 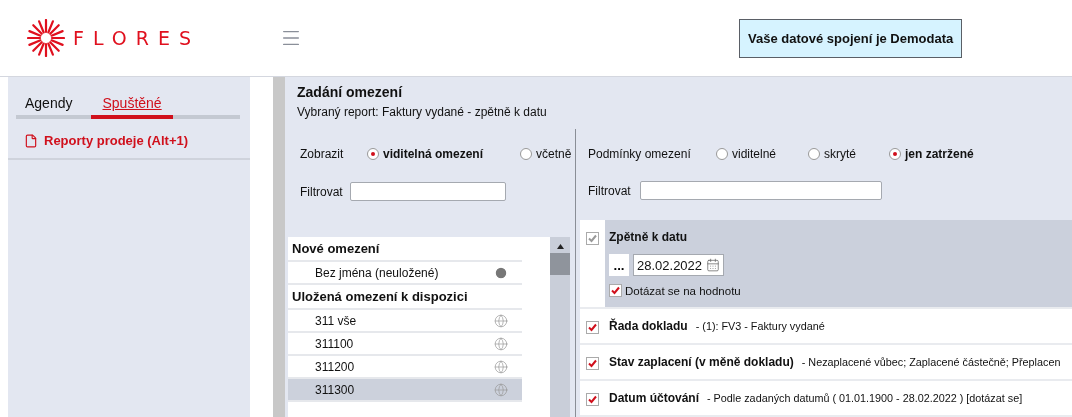 What do you see at coordinates (851, 38) in the screenshot?
I see `connection-banner: Vaše datové spojení je Demodata` at bounding box center [851, 38].